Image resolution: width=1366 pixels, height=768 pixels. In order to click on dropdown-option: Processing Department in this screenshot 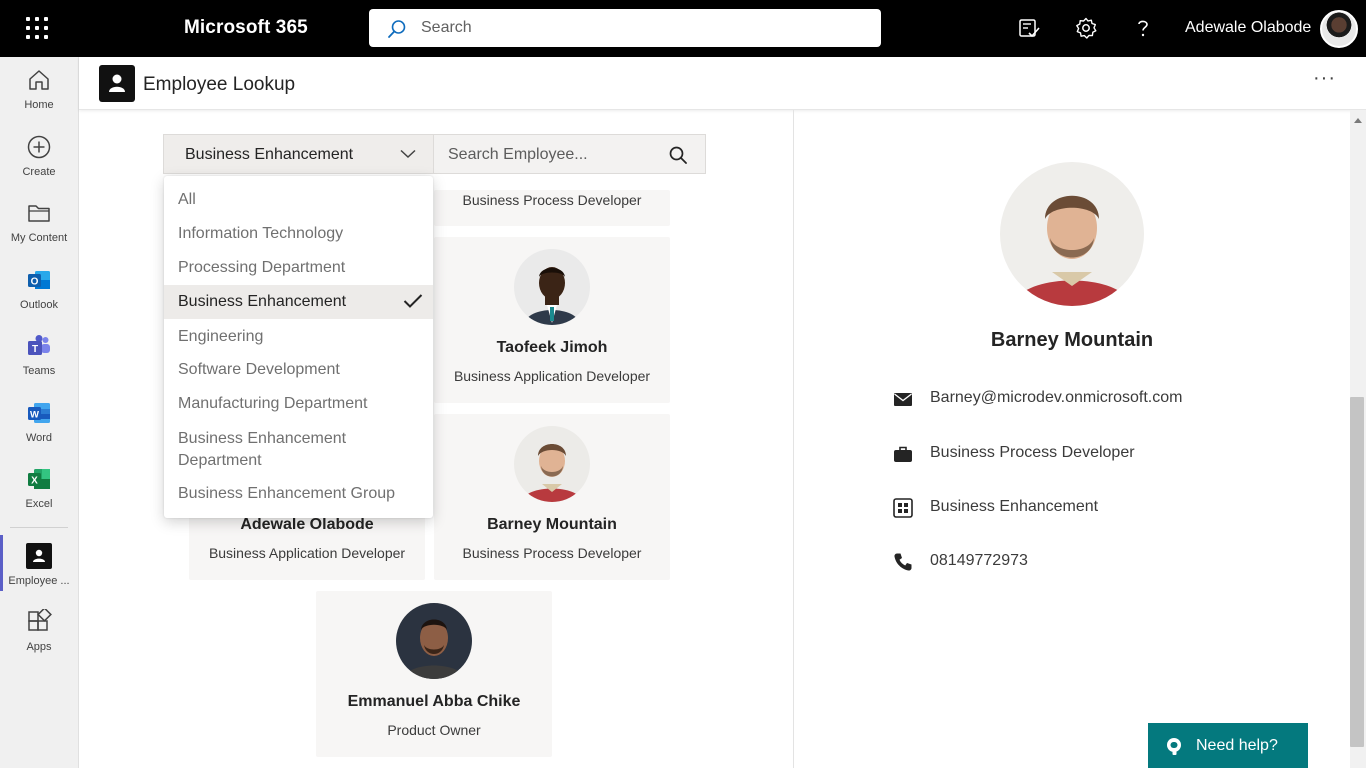, I will do `click(298, 269)`.